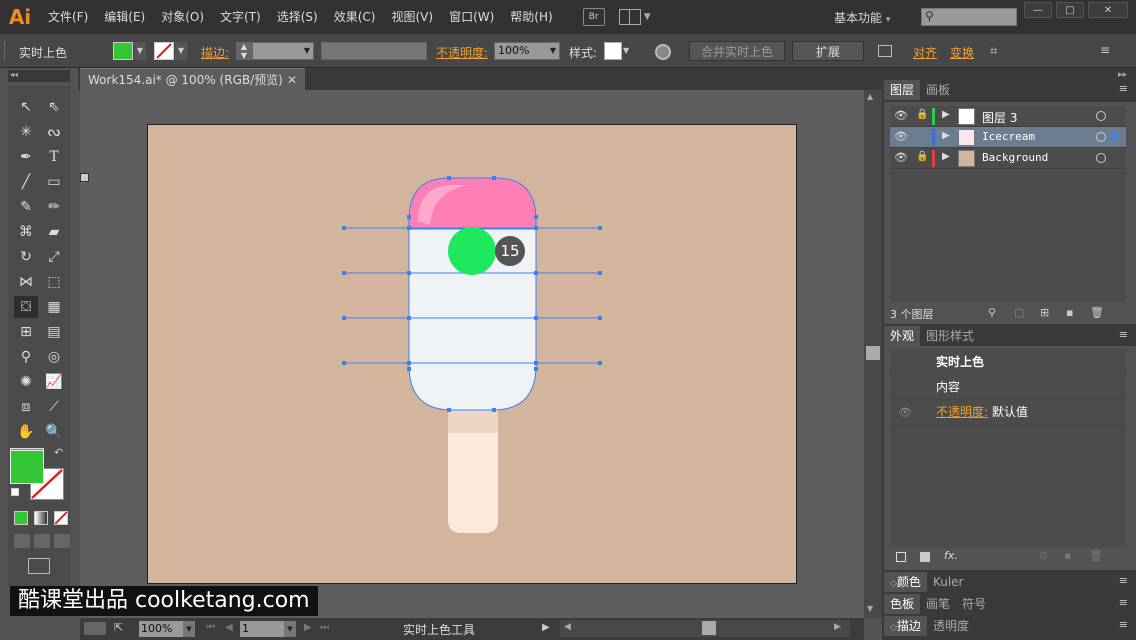 The height and width of the screenshot is (640, 1136). I want to click on direct-selection-tool-icon: ⇖, so click(54, 107).